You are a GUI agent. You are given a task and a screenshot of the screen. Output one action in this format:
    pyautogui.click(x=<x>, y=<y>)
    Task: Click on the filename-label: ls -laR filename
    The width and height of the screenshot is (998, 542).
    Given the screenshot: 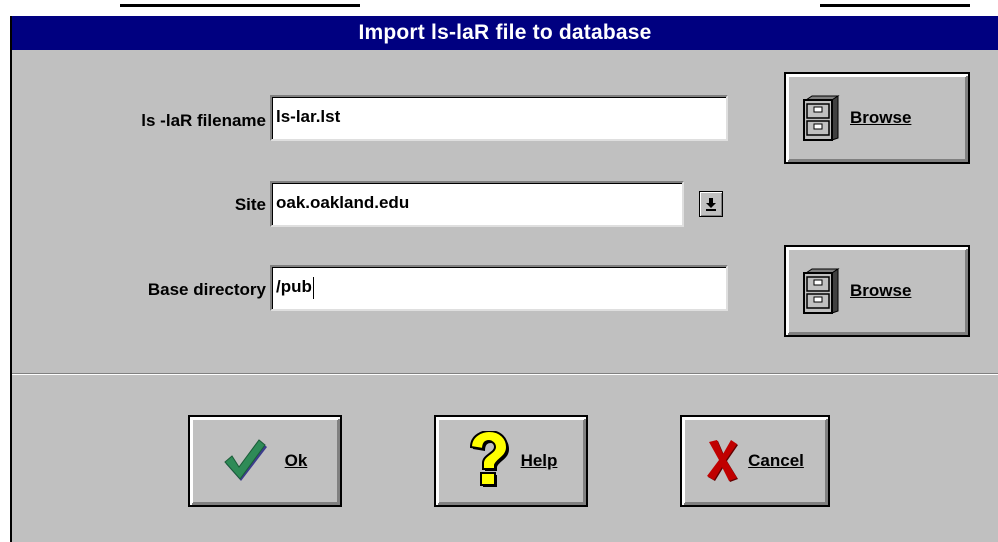 What is the action you would take?
    pyautogui.click(x=203, y=120)
    